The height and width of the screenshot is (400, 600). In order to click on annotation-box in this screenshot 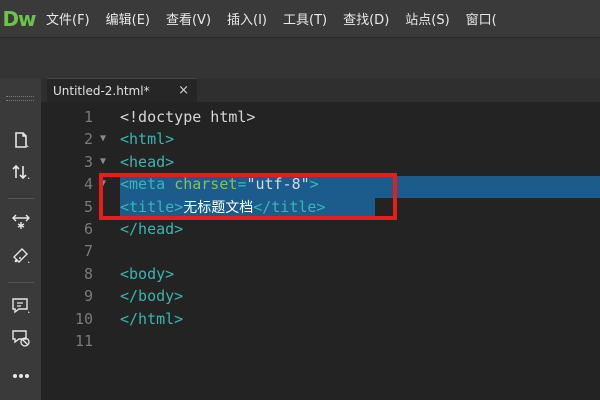, I will do `click(248, 196)`.